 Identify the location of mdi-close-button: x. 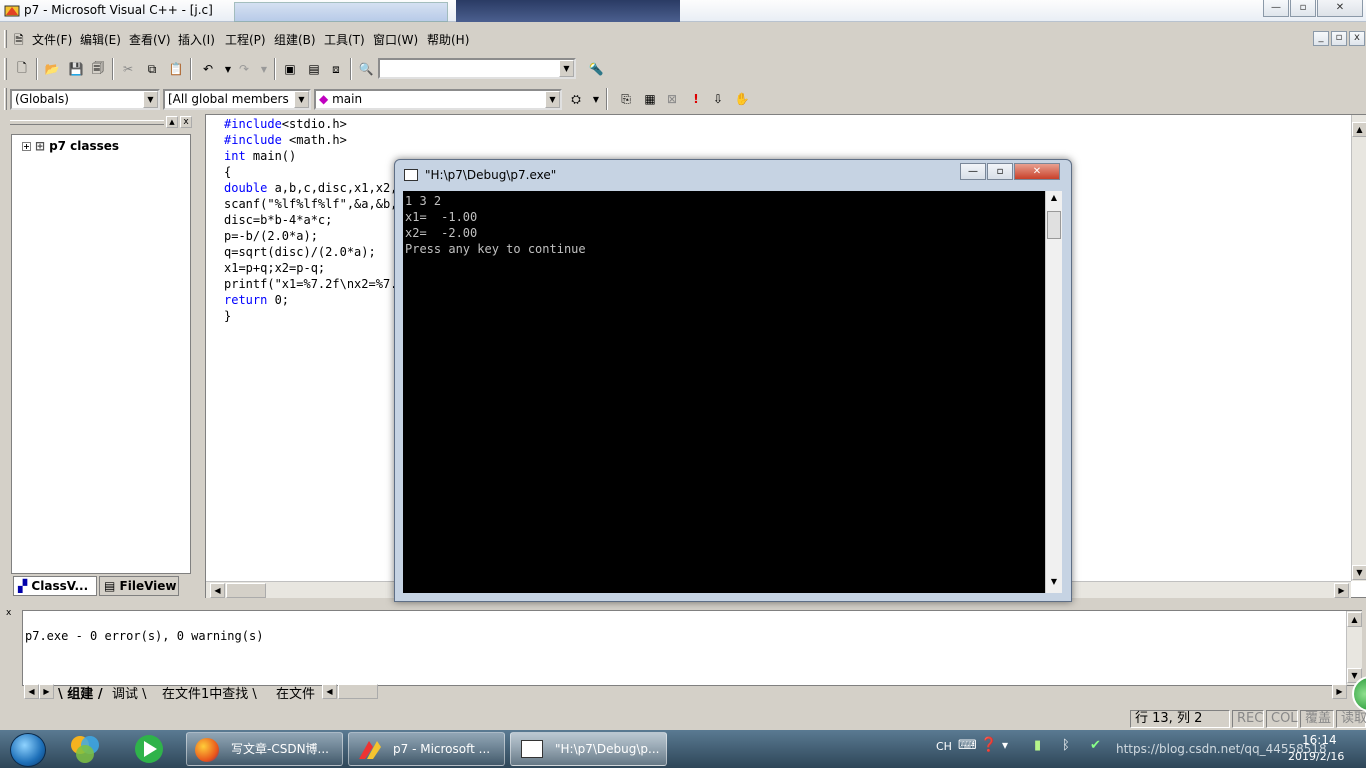
(1357, 38).